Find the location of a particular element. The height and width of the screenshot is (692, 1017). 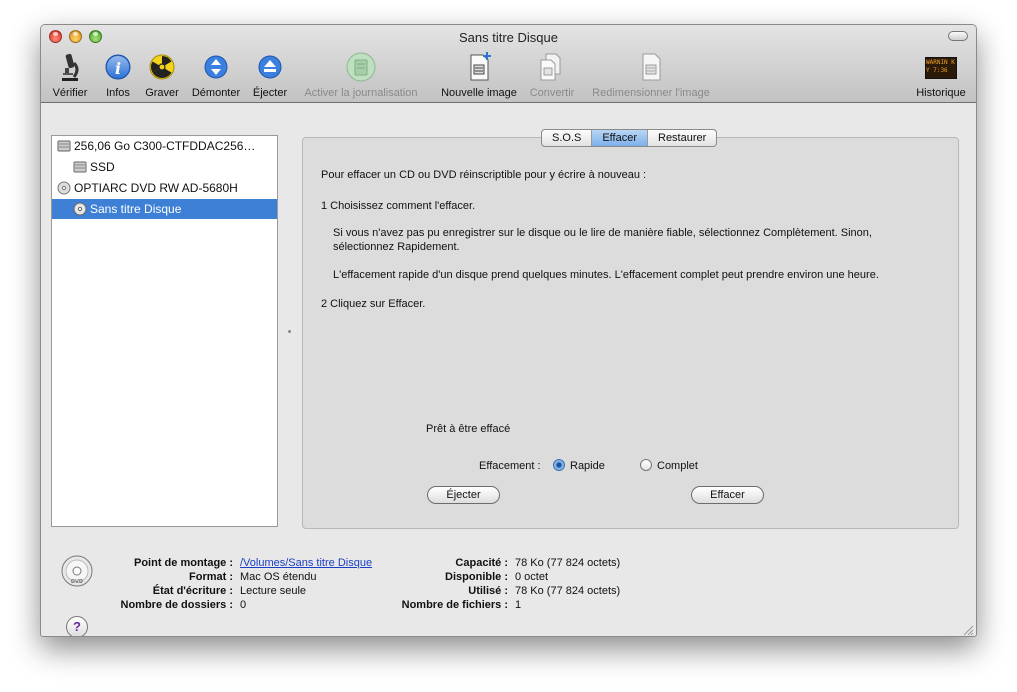

convert-icon is located at coordinates (550, 67).